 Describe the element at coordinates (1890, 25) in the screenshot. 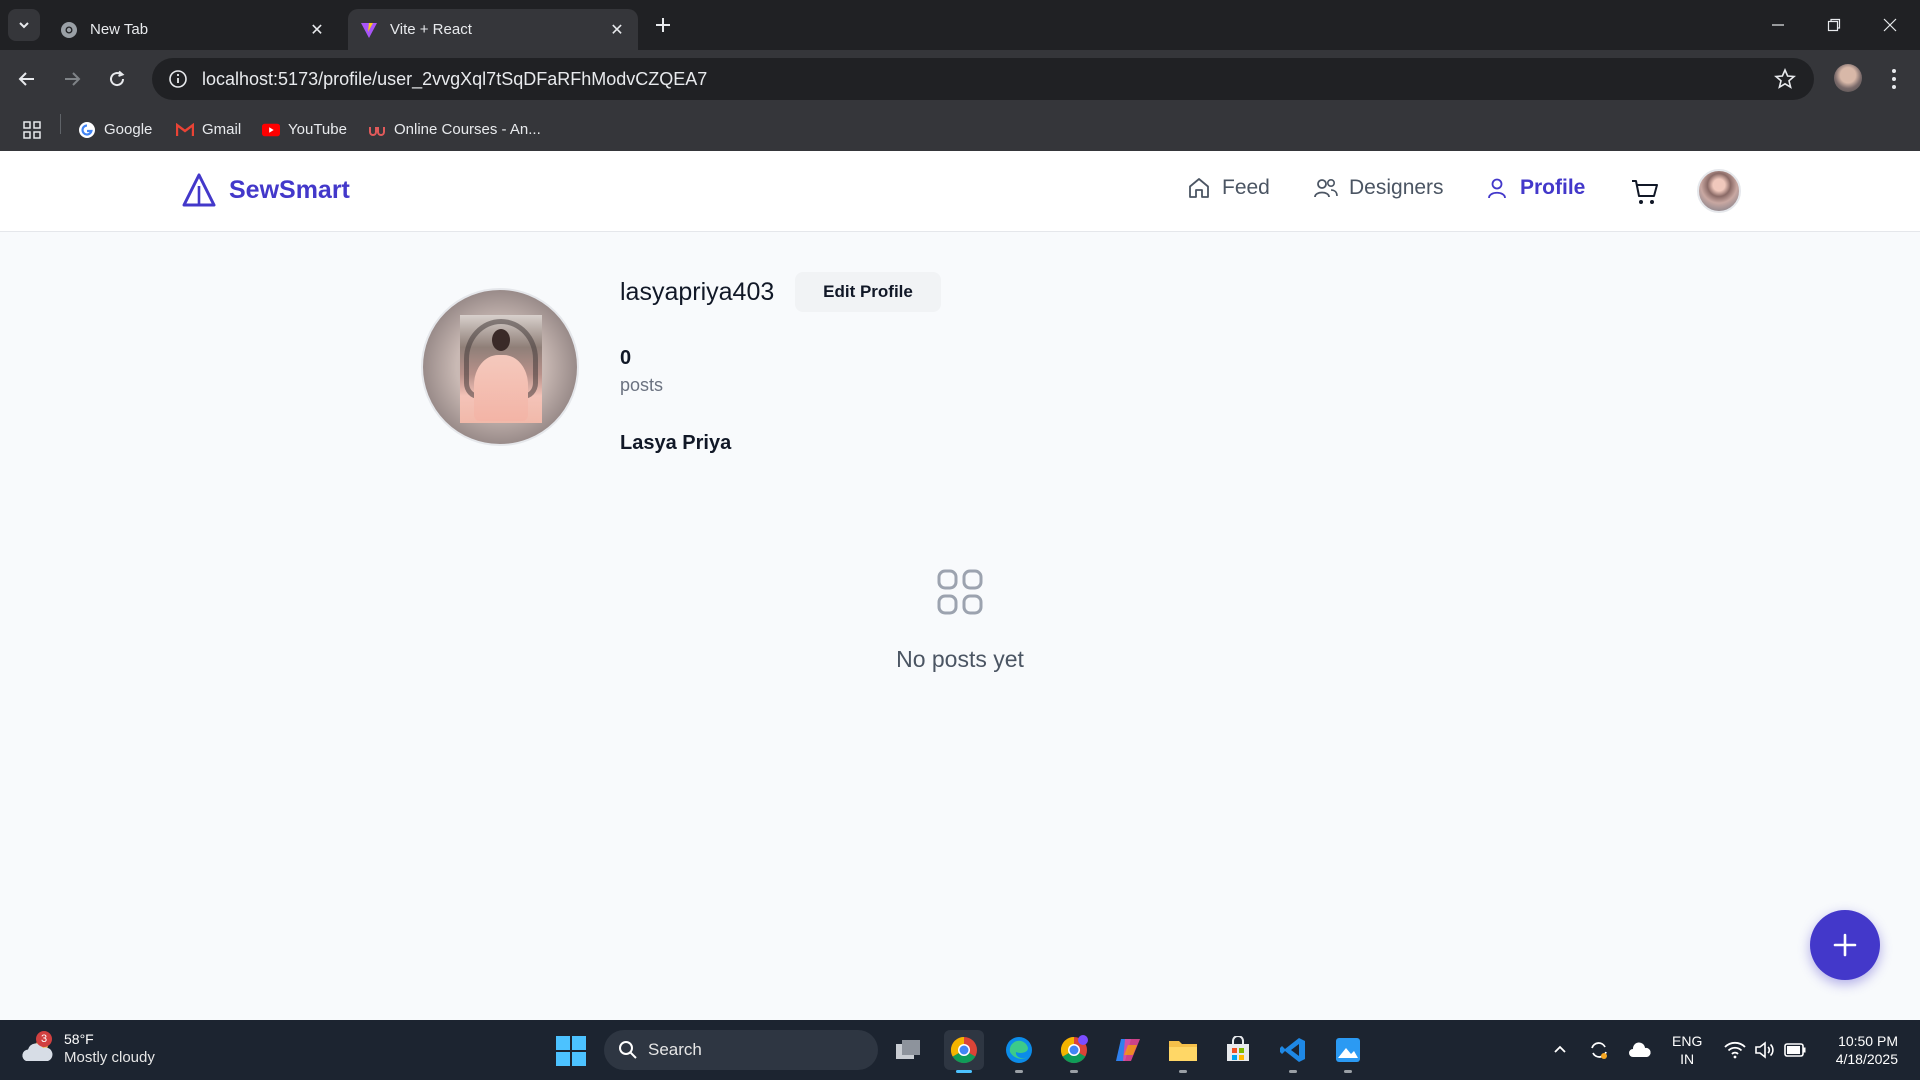

I see `close-window-button` at that location.